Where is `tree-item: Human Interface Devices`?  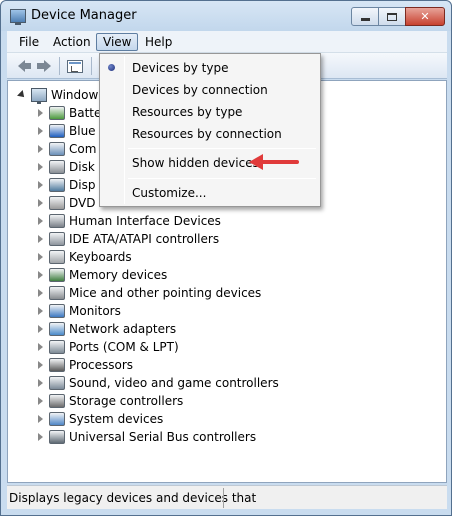
tree-item: Human Interface Devices is located at coordinates (129, 221).